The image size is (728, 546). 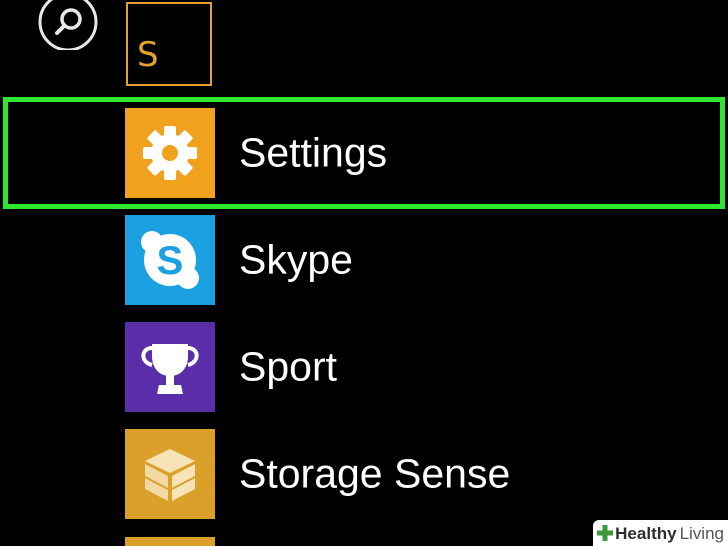 I want to click on search-icon, so click(x=68, y=26).